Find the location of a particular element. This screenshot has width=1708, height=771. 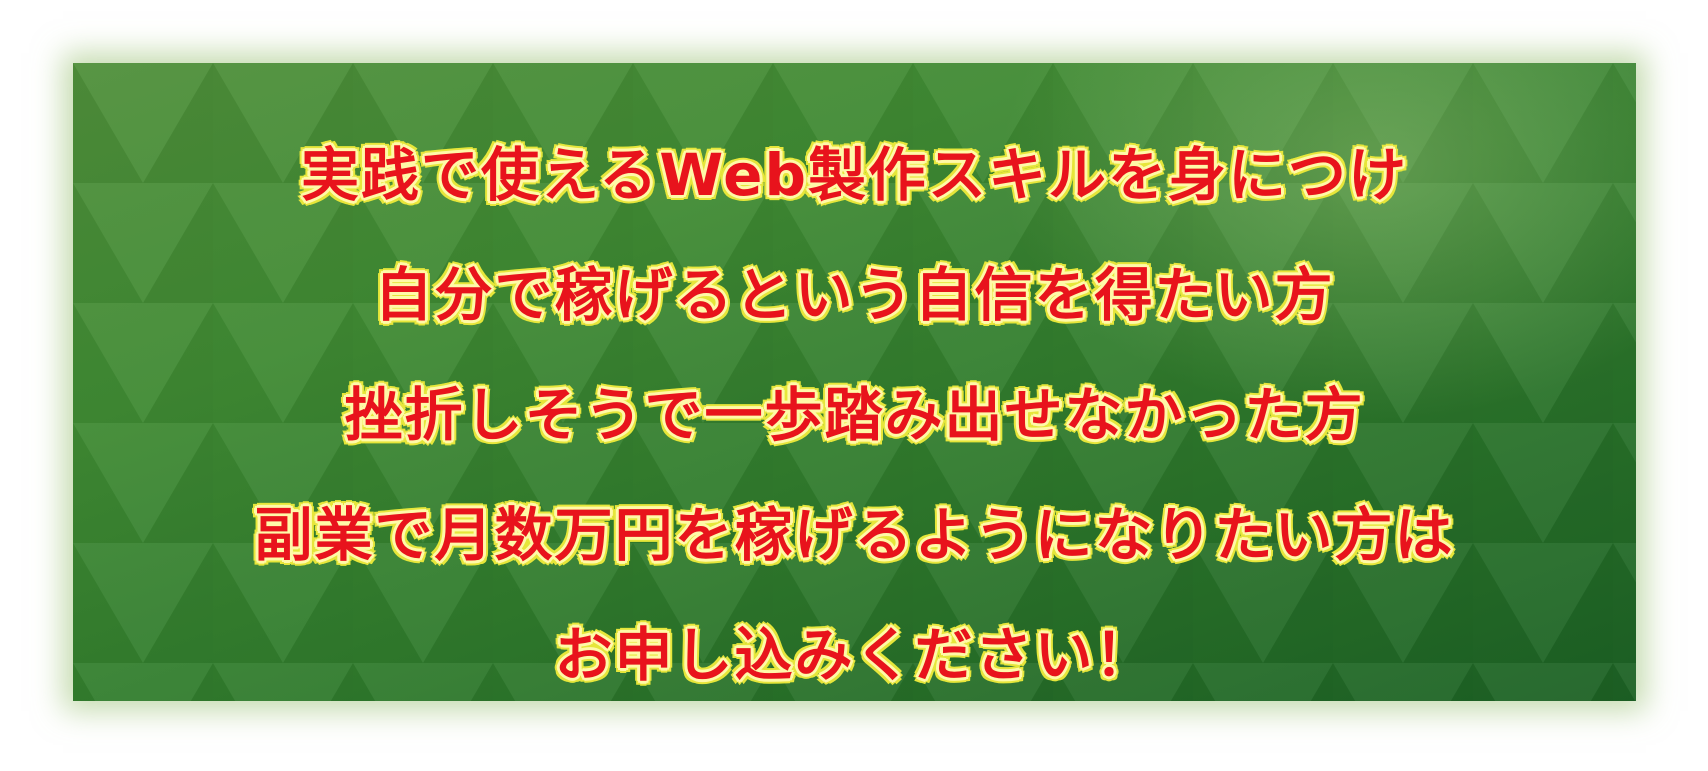

message-line-2: 自分で稼げるという自信を得たい方 is located at coordinates (854, 295).